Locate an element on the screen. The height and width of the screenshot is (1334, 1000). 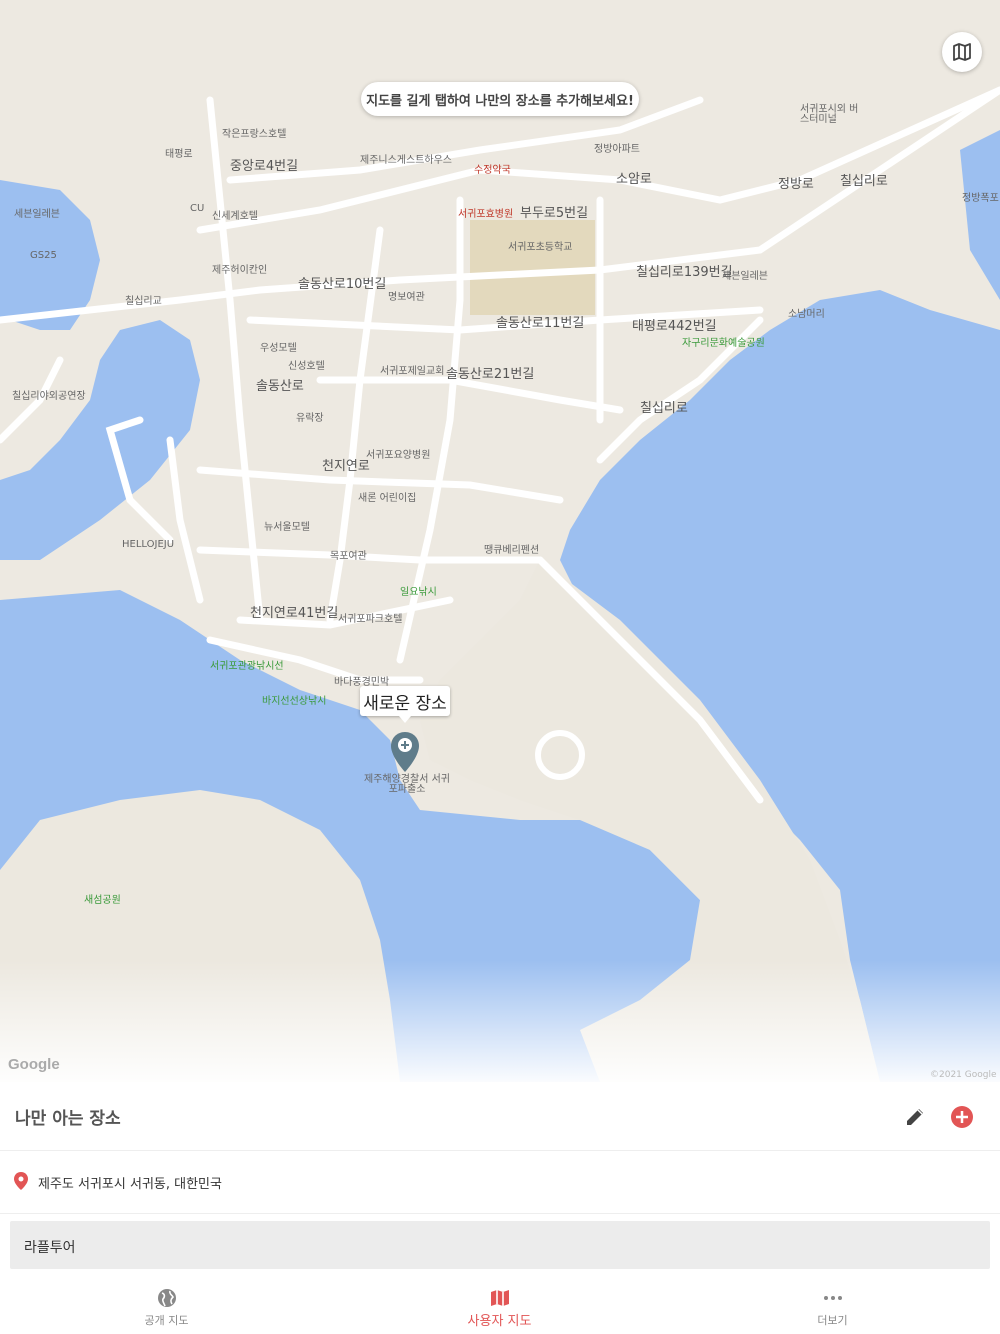
poi-label: 새론 어린이집 is located at coordinates (387, 498).